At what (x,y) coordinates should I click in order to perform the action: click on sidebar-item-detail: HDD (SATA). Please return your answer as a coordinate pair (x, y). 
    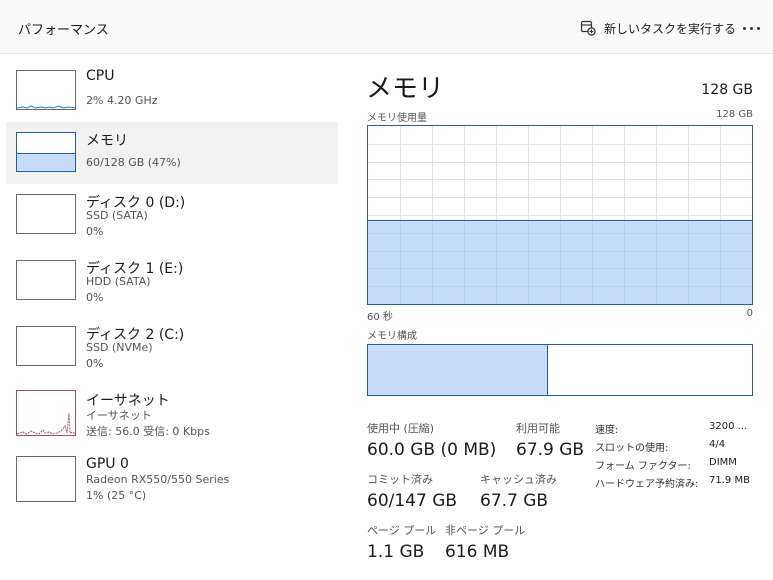
    Looking at the image, I should click on (118, 281).